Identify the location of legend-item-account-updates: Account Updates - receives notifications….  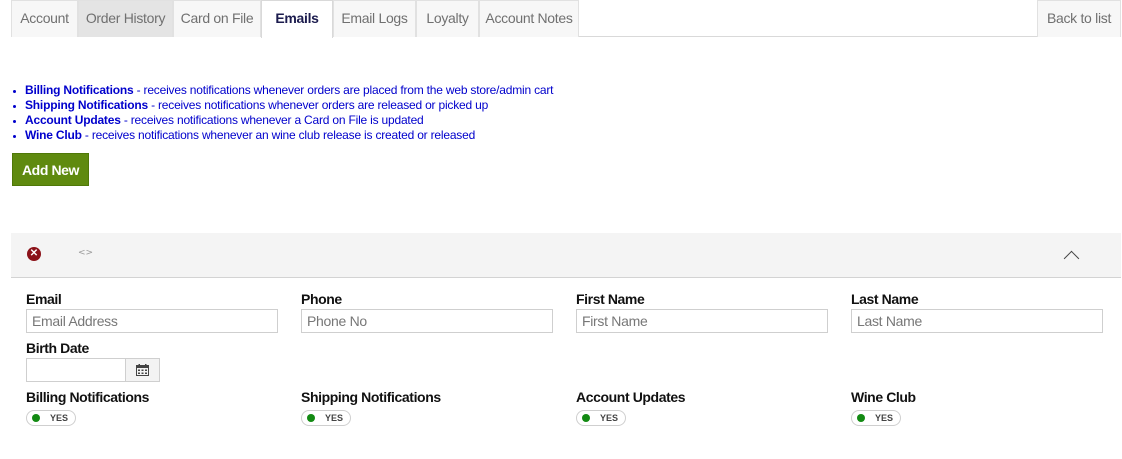
(289, 120).